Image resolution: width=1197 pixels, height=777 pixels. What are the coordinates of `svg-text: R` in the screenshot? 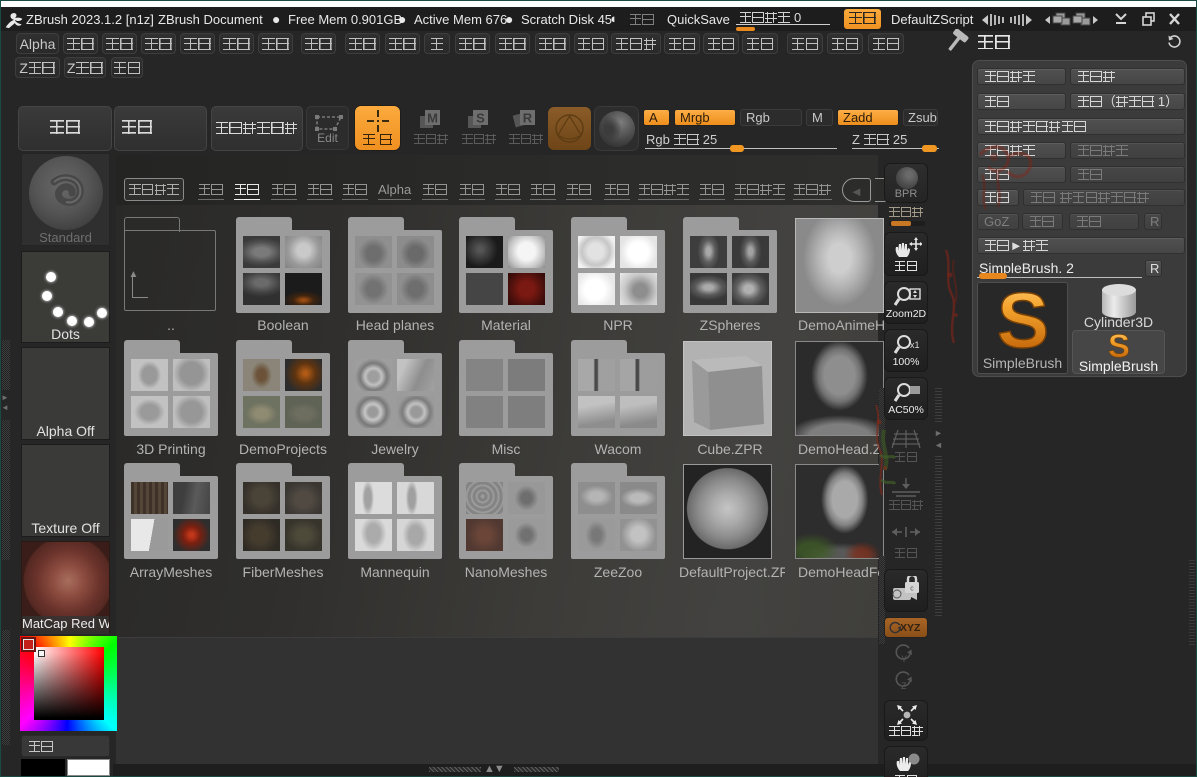 It's located at (528, 118).